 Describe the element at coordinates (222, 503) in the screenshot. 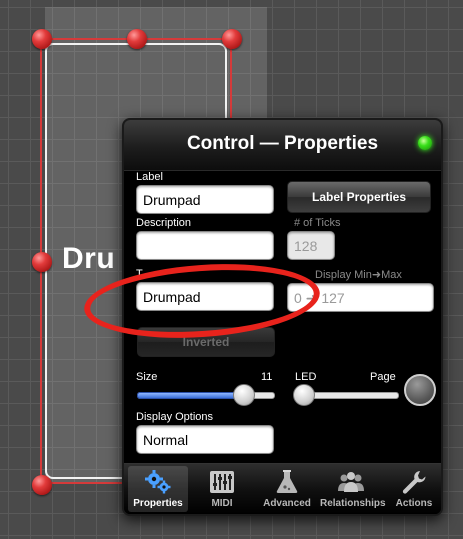

I see `tab-label-midi: MIDI` at that location.